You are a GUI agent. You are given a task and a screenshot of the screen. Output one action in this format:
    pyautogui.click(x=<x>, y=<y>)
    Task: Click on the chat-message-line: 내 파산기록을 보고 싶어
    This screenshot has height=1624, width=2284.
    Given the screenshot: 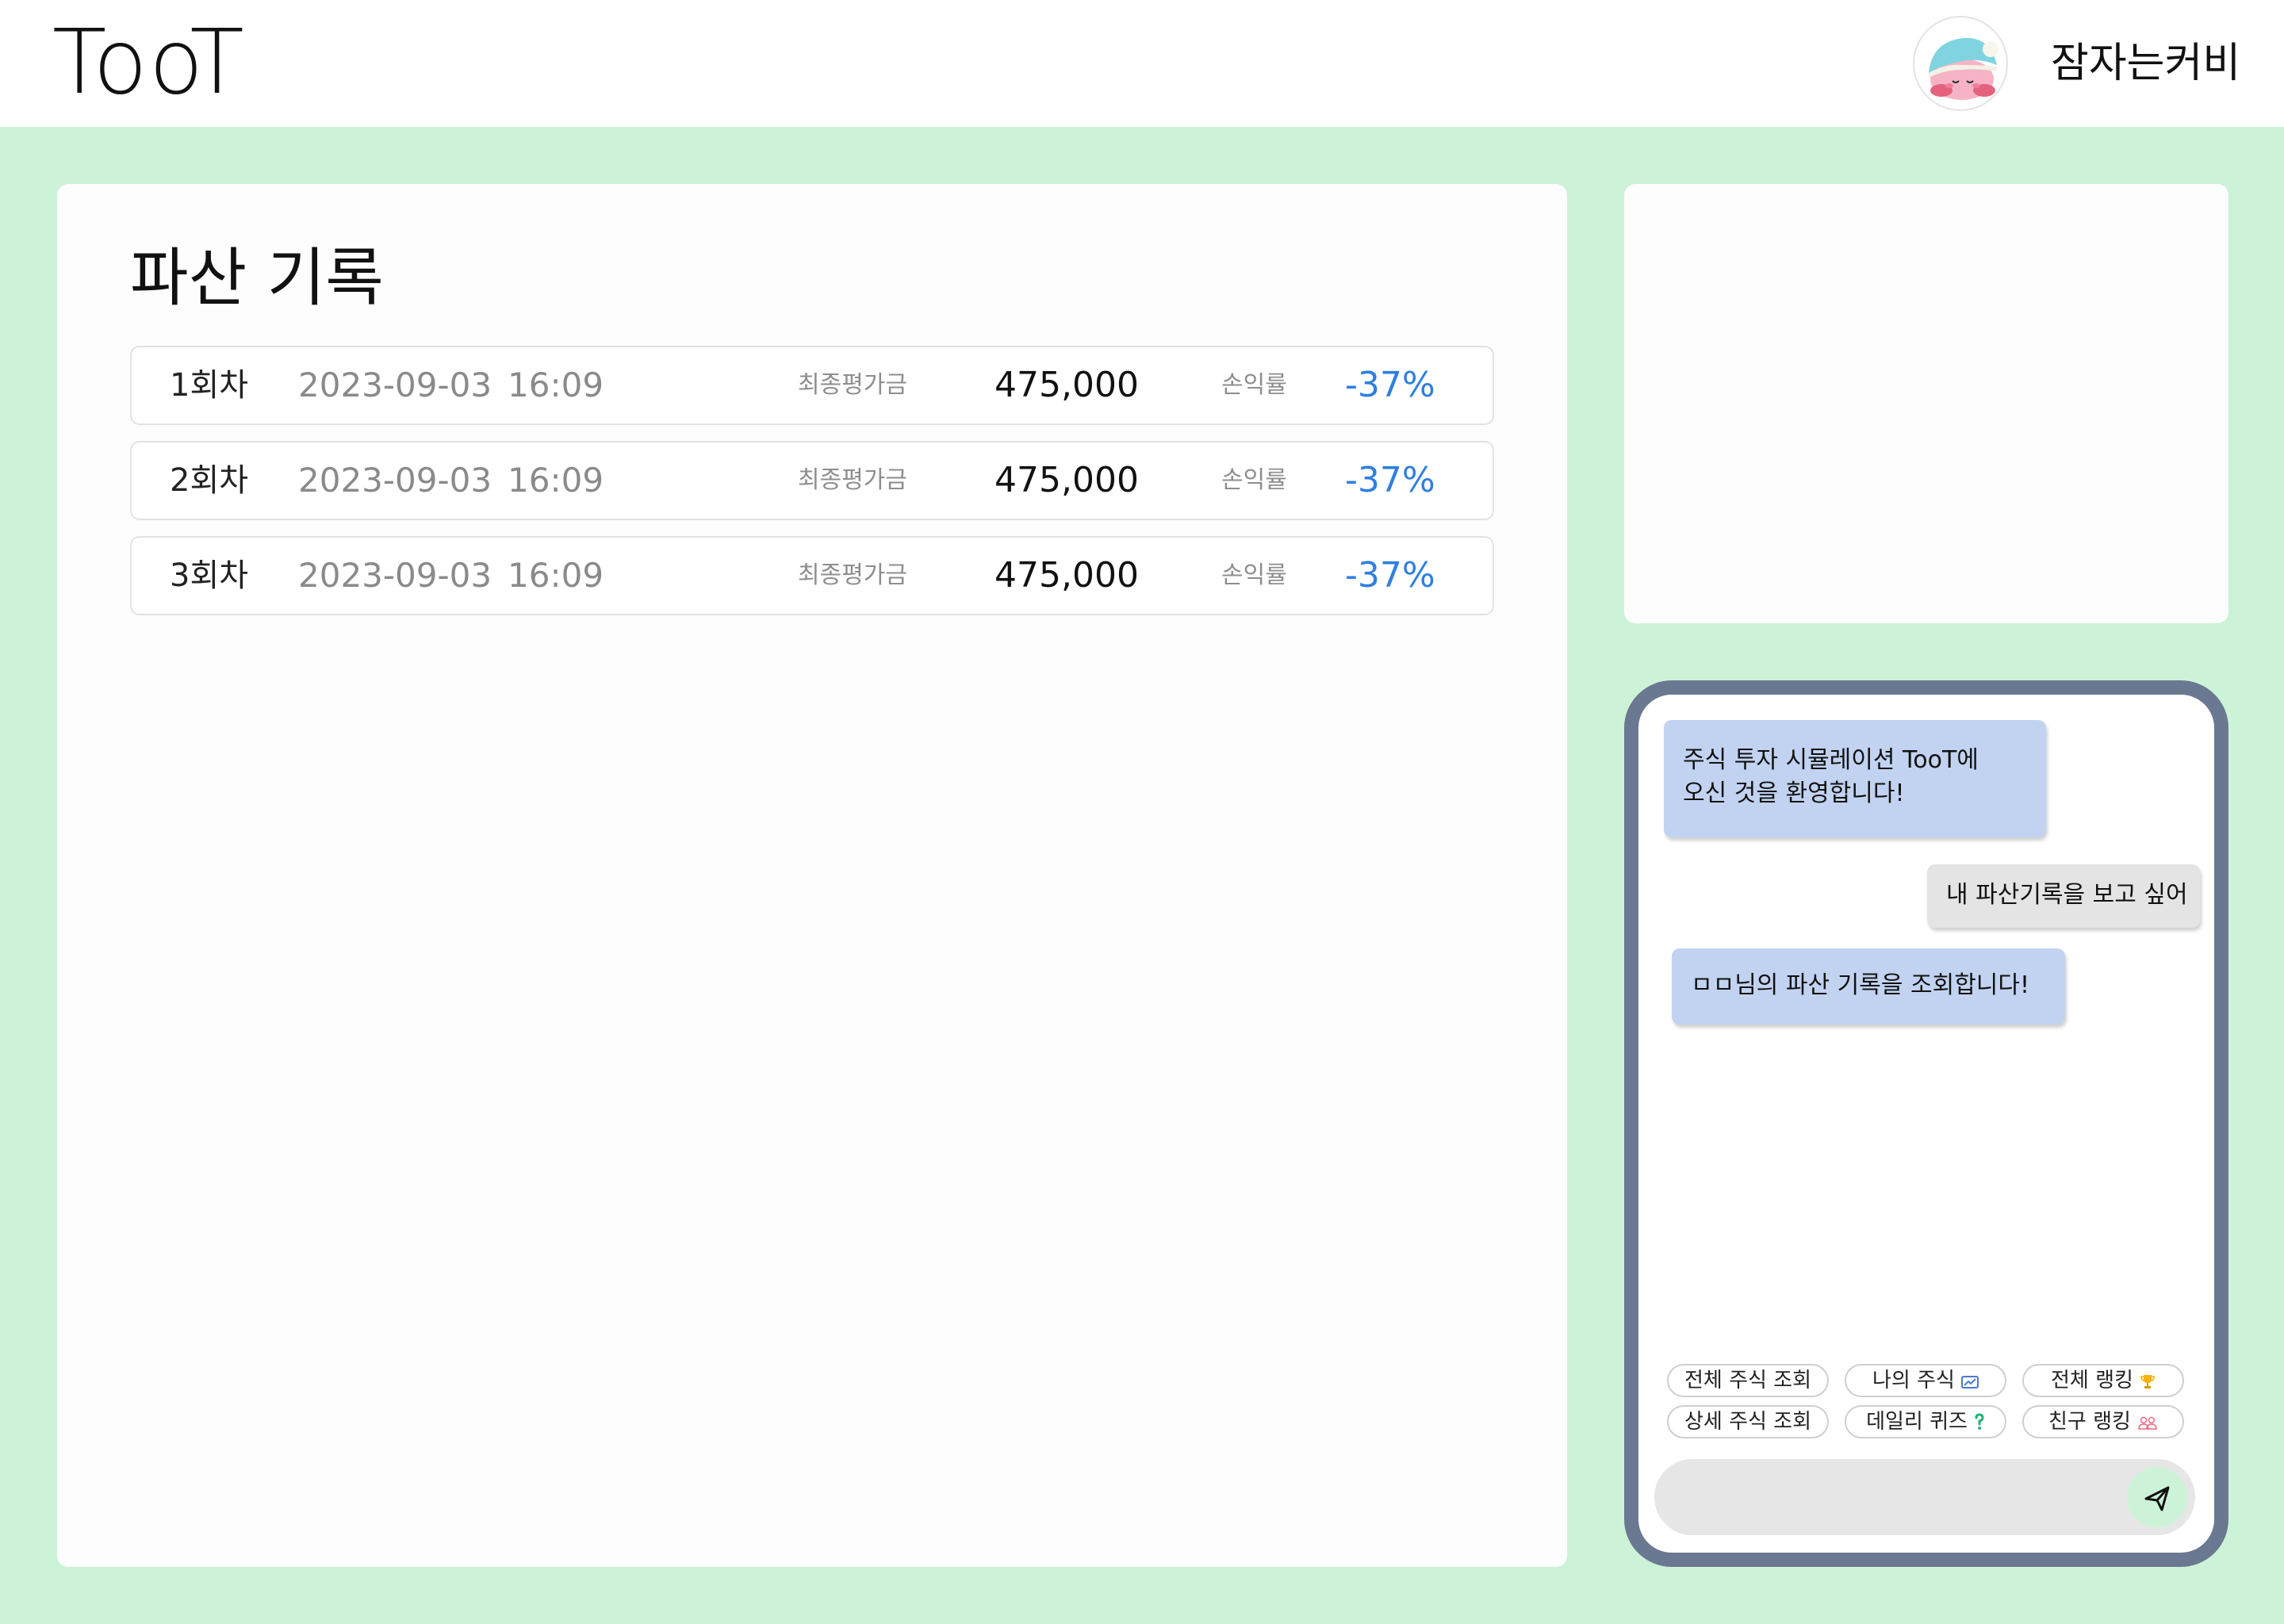 What is the action you would take?
    pyautogui.click(x=2067, y=895)
    